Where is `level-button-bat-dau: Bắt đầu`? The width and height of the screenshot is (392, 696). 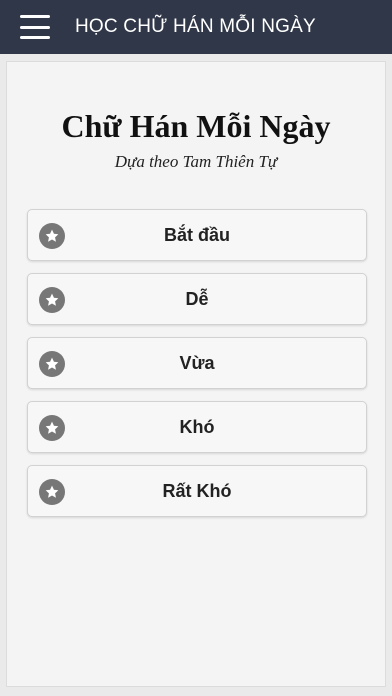 level-button-bat-dau: Bắt đầu is located at coordinates (197, 235).